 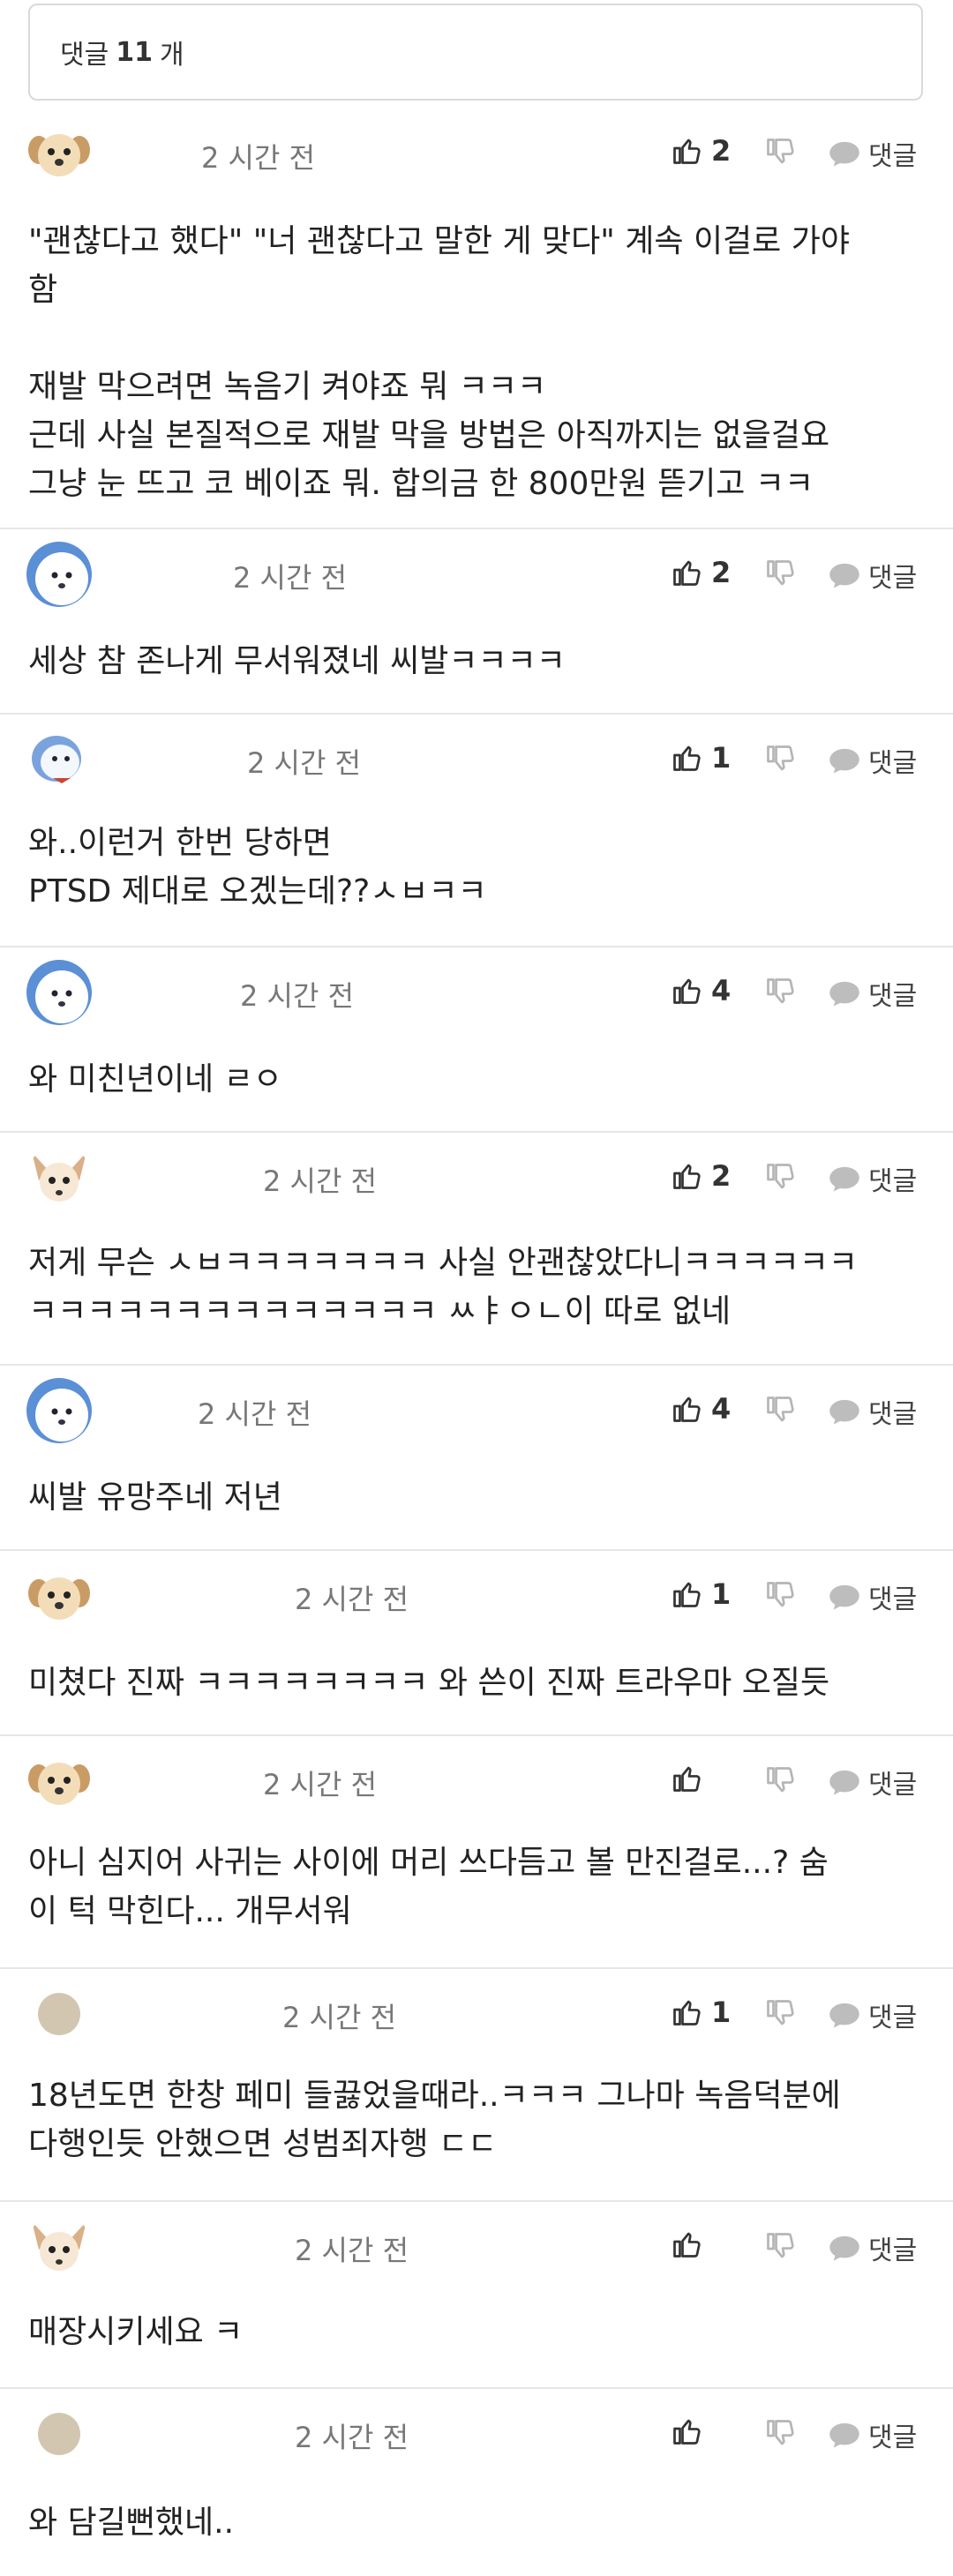 What do you see at coordinates (722, 991) in the screenshot?
I see `like-count: 4` at bounding box center [722, 991].